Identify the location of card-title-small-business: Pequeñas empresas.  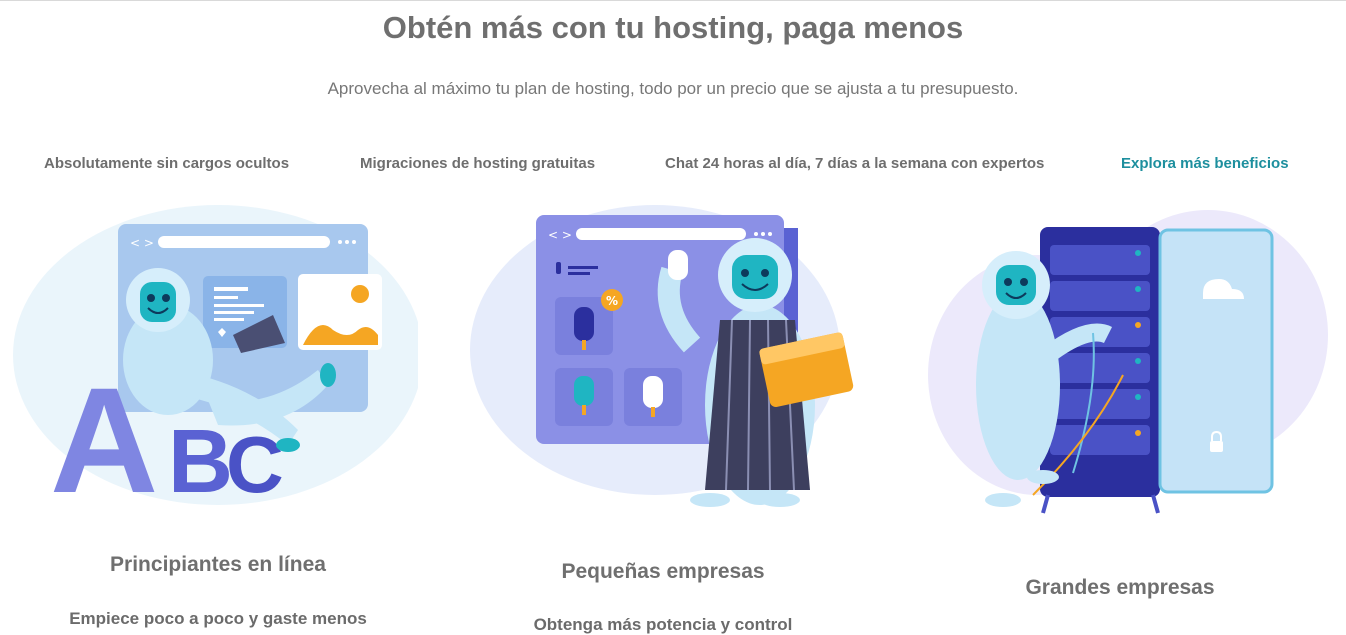
(663, 571).